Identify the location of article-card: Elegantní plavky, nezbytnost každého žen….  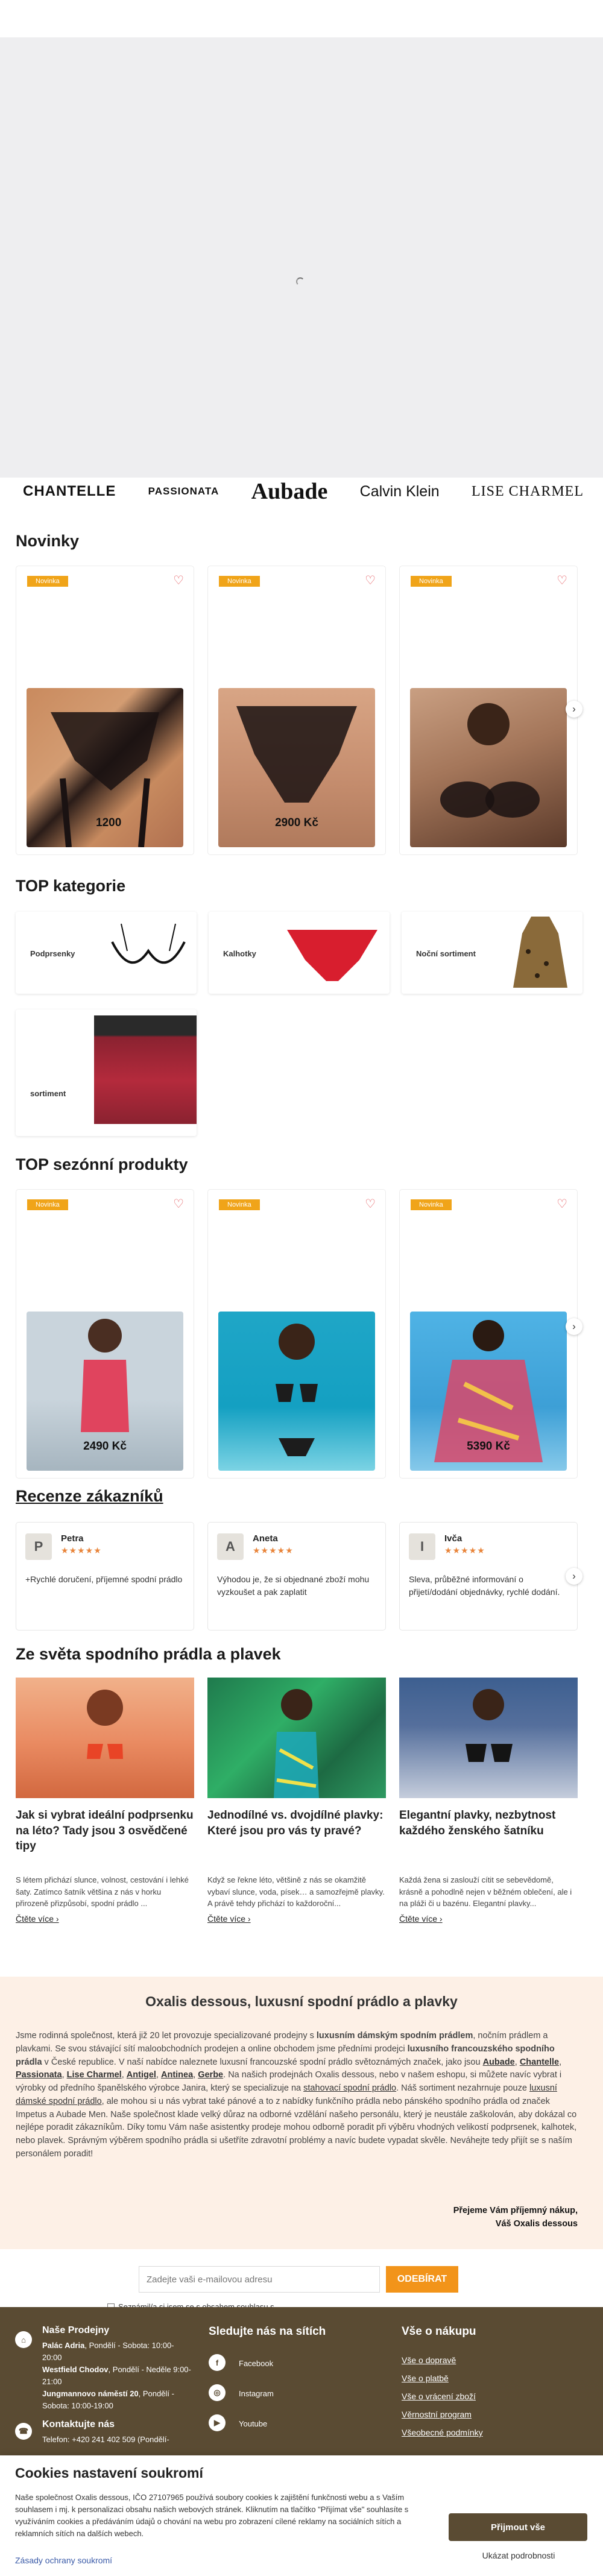
(488, 1810).